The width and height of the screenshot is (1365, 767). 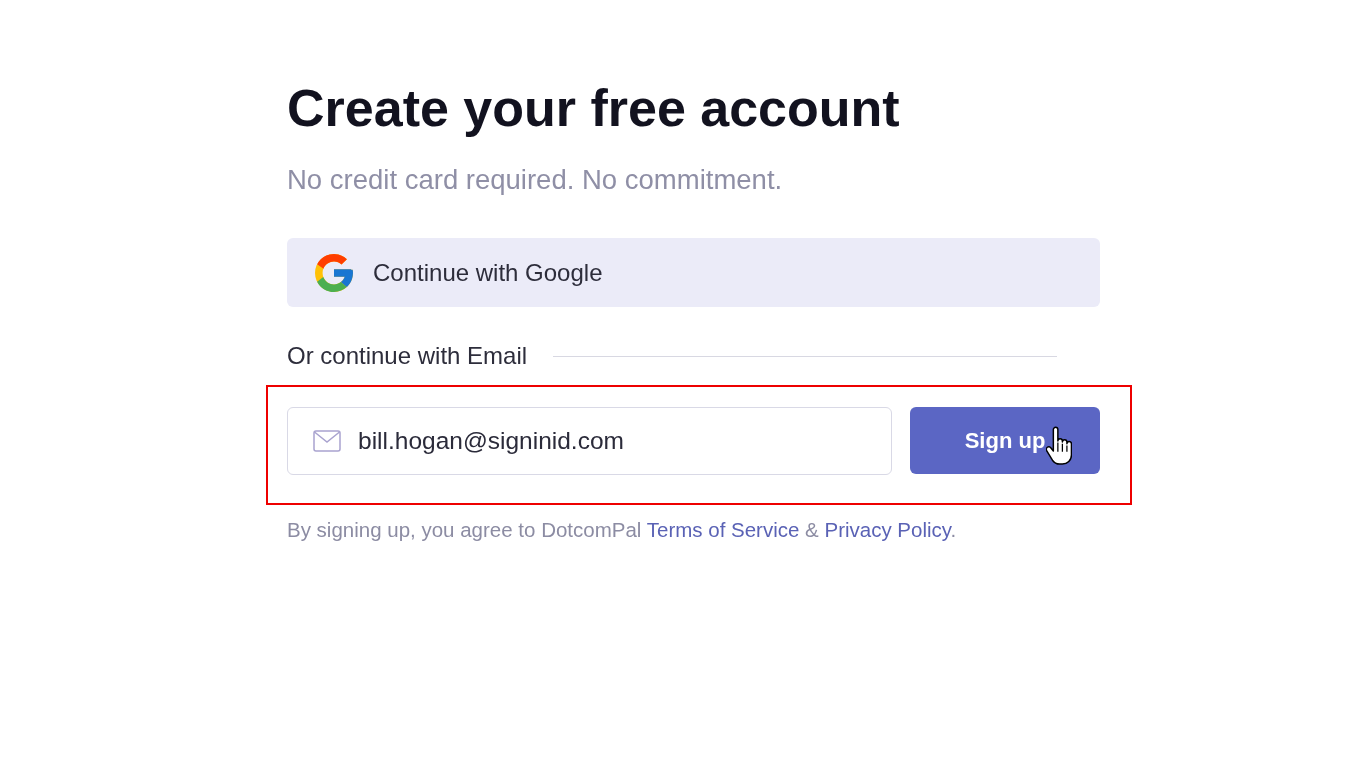 What do you see at coordinates (589, 441) in the screenshot?
I see `email-field: bill.hogan@signinid.com` at bounding box center [589, 441].